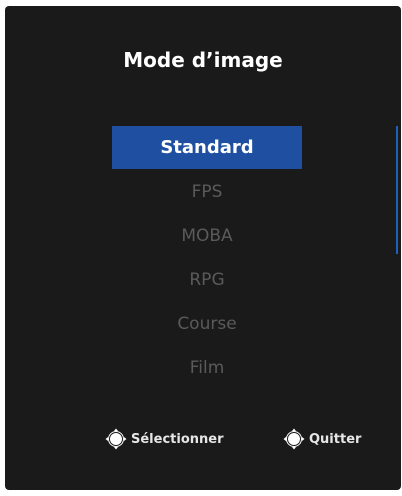 The height and width of the screenshot is (496, 402). What do you see at coordinates (397, 190) in the screenshot?
I see `scroll-indicator` at bounding box center [397, 190].